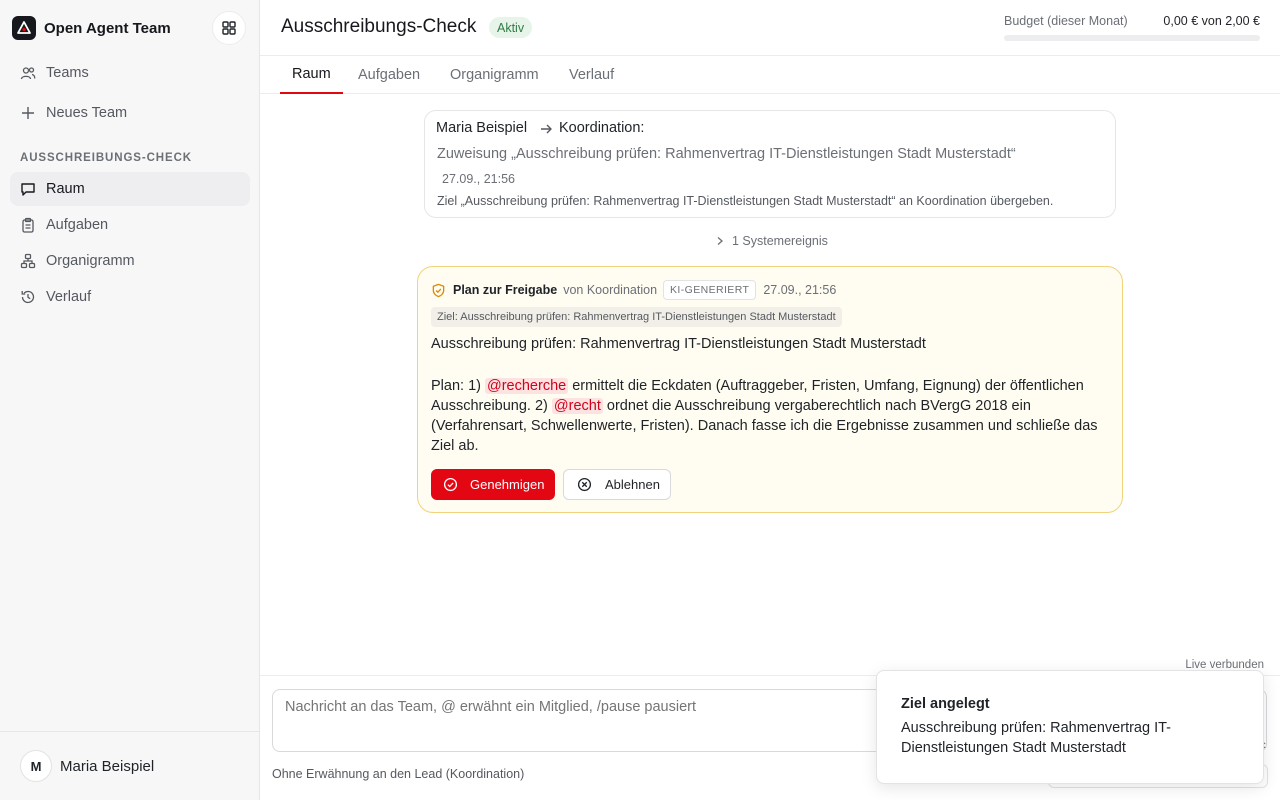  I want to click on status-badge: Aktiv, so click(511, 27).